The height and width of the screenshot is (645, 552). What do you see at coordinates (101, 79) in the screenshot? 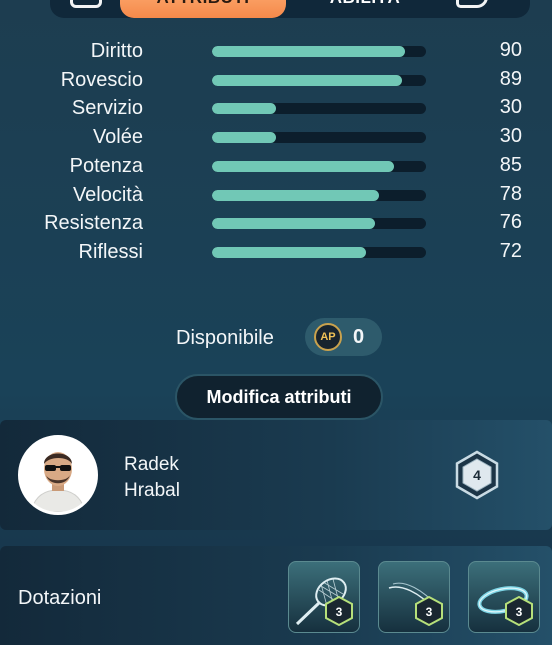
I see `attribute-label: Rovescio` at bounding box center [101, 79].